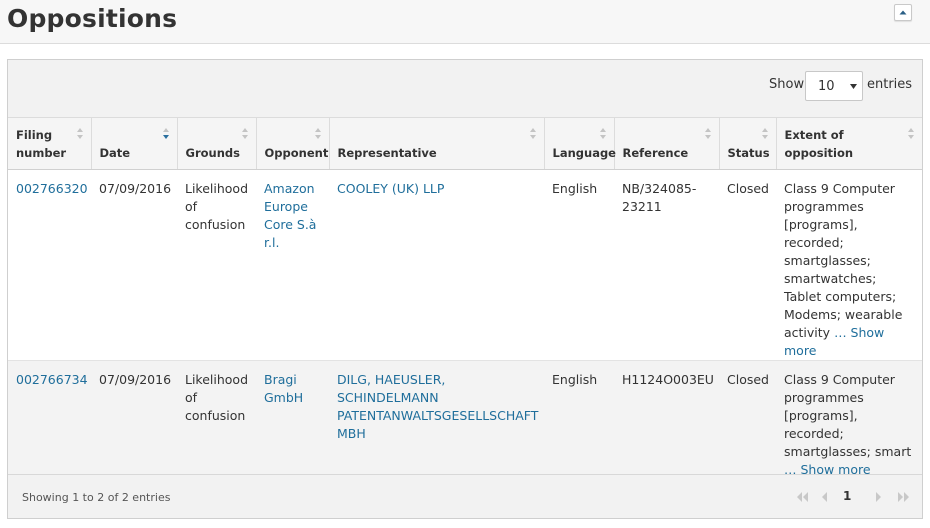 The height and width of the screenshot is (528, 930). I want to click on col-header-label: Reference, so click(655, 153).